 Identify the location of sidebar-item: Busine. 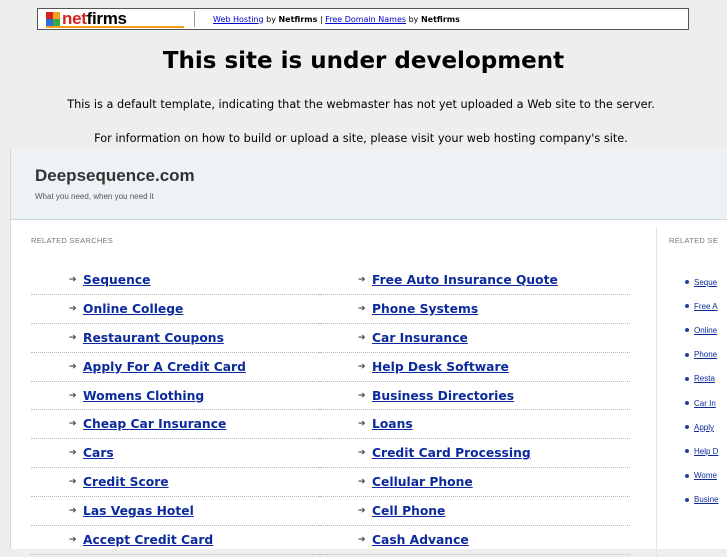
(706, 500).